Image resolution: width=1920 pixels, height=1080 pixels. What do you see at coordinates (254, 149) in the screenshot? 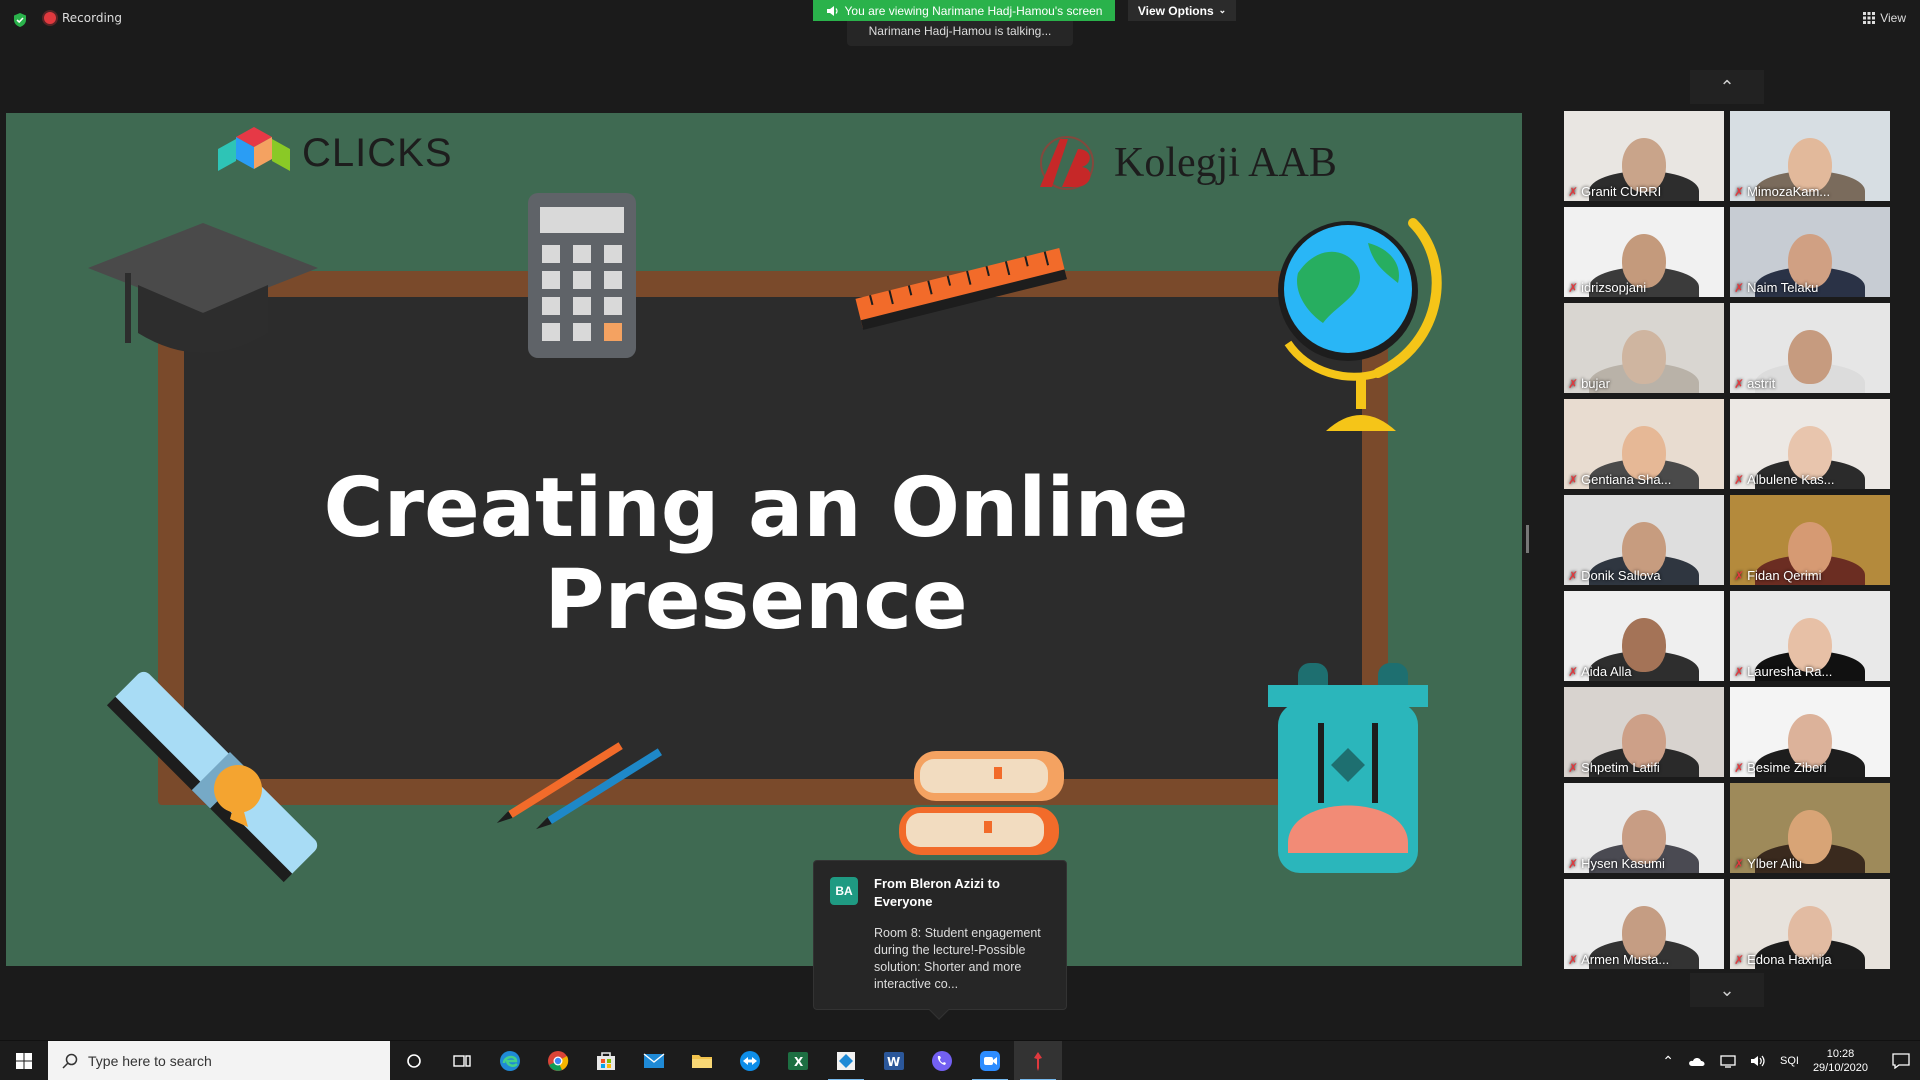
I see `clicks-cube-icon` at bounding box center [254, 149].